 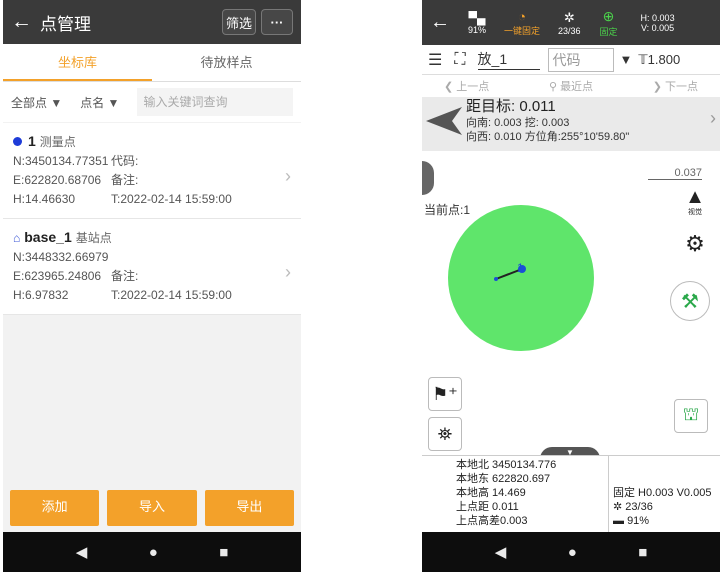 I want to click on map-pin-icon: ⛯, so click(x=445, y=433).